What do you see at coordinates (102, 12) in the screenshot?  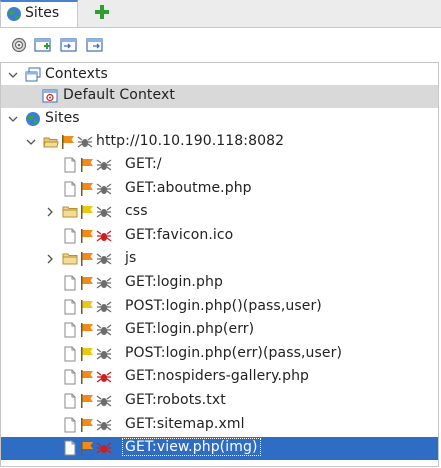 I see `add-tab-icon` at bounding box center [102, 12].